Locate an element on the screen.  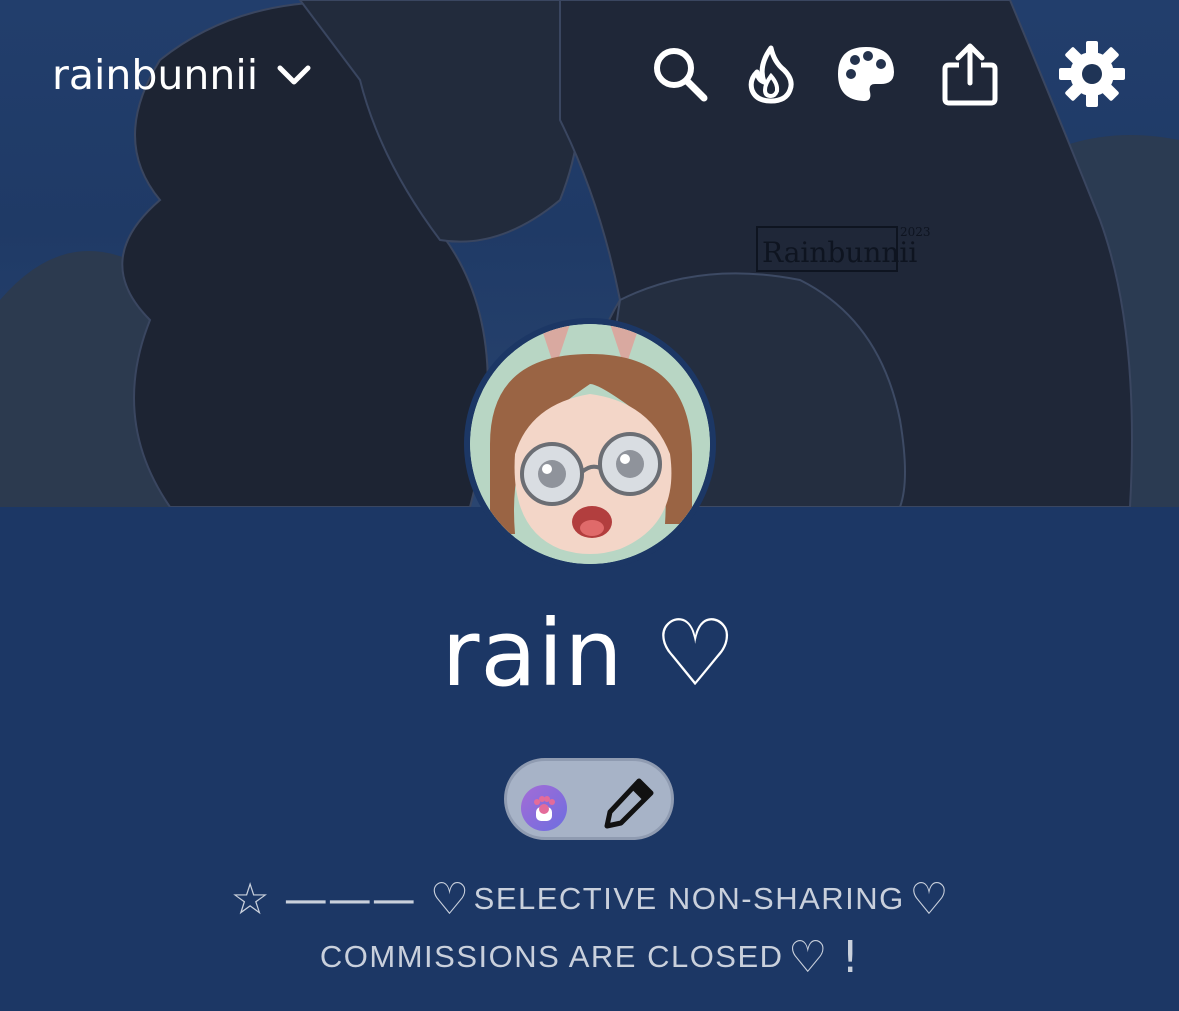
flame-icon is located at coordinates (771, 74).